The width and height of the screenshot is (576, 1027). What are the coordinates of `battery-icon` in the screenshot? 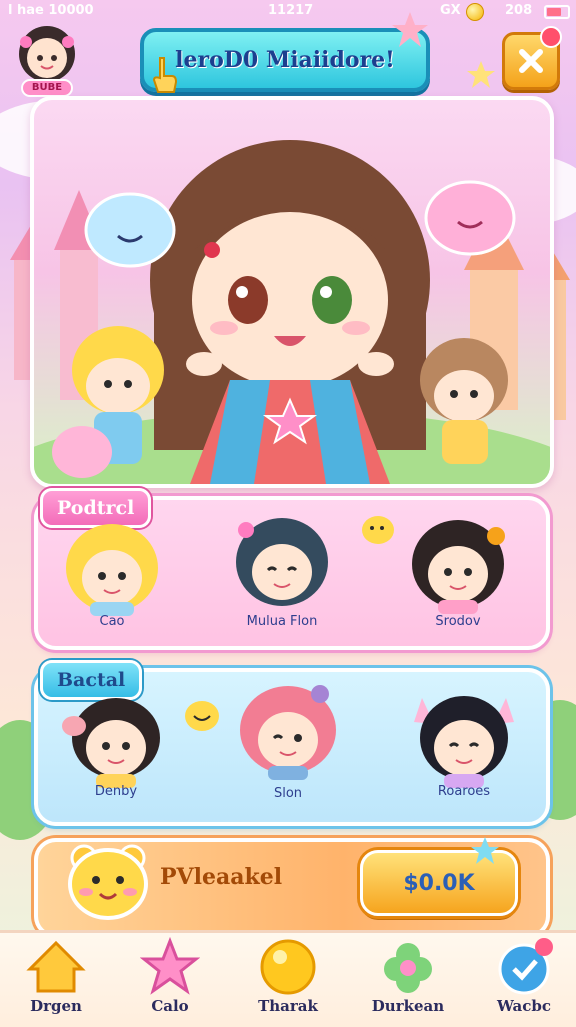 It's located at (557, 12).